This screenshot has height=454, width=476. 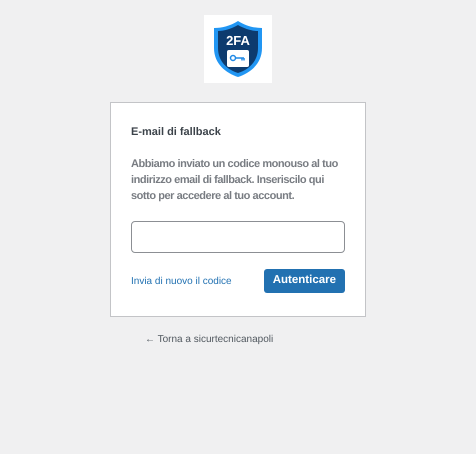 What do you see at coordinates (209, 339) in the screenshot?
I see `back-link: ← Torna a sicurtecnicanapoli` at bounding box center [209, 339].